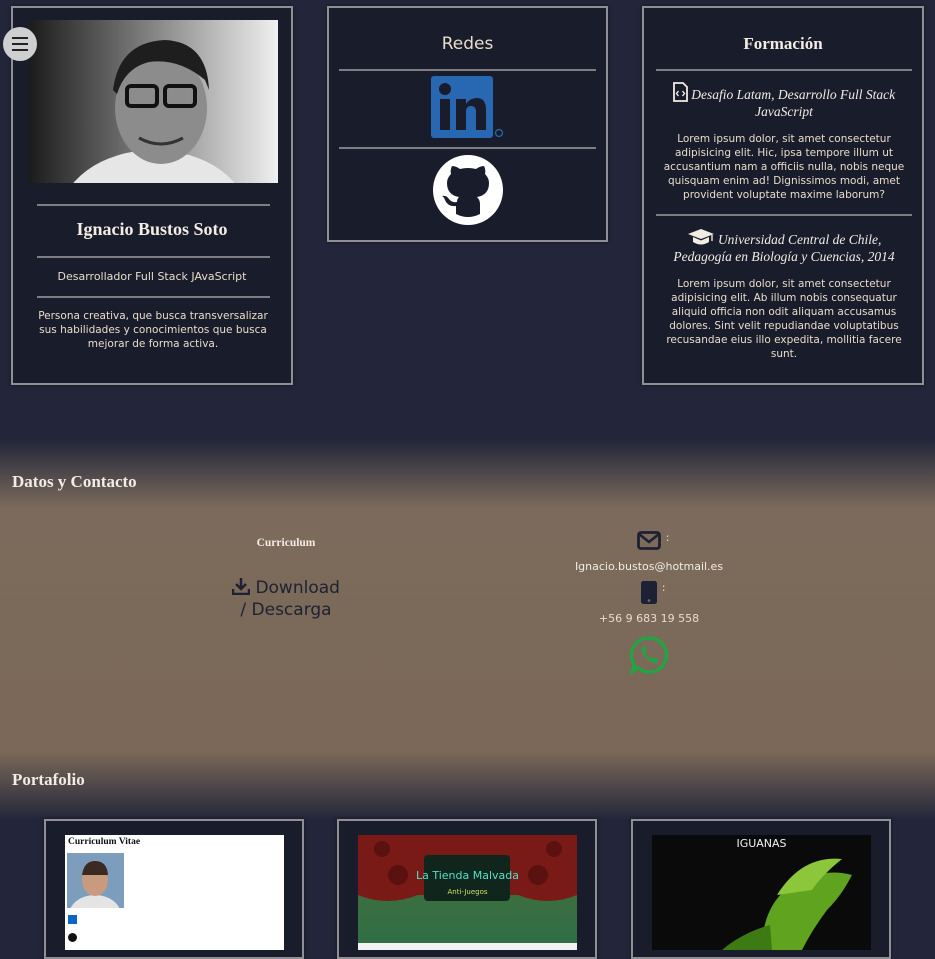 The image size is (935, 959). I want to click on redes-card: Redes, so click(467, 124).